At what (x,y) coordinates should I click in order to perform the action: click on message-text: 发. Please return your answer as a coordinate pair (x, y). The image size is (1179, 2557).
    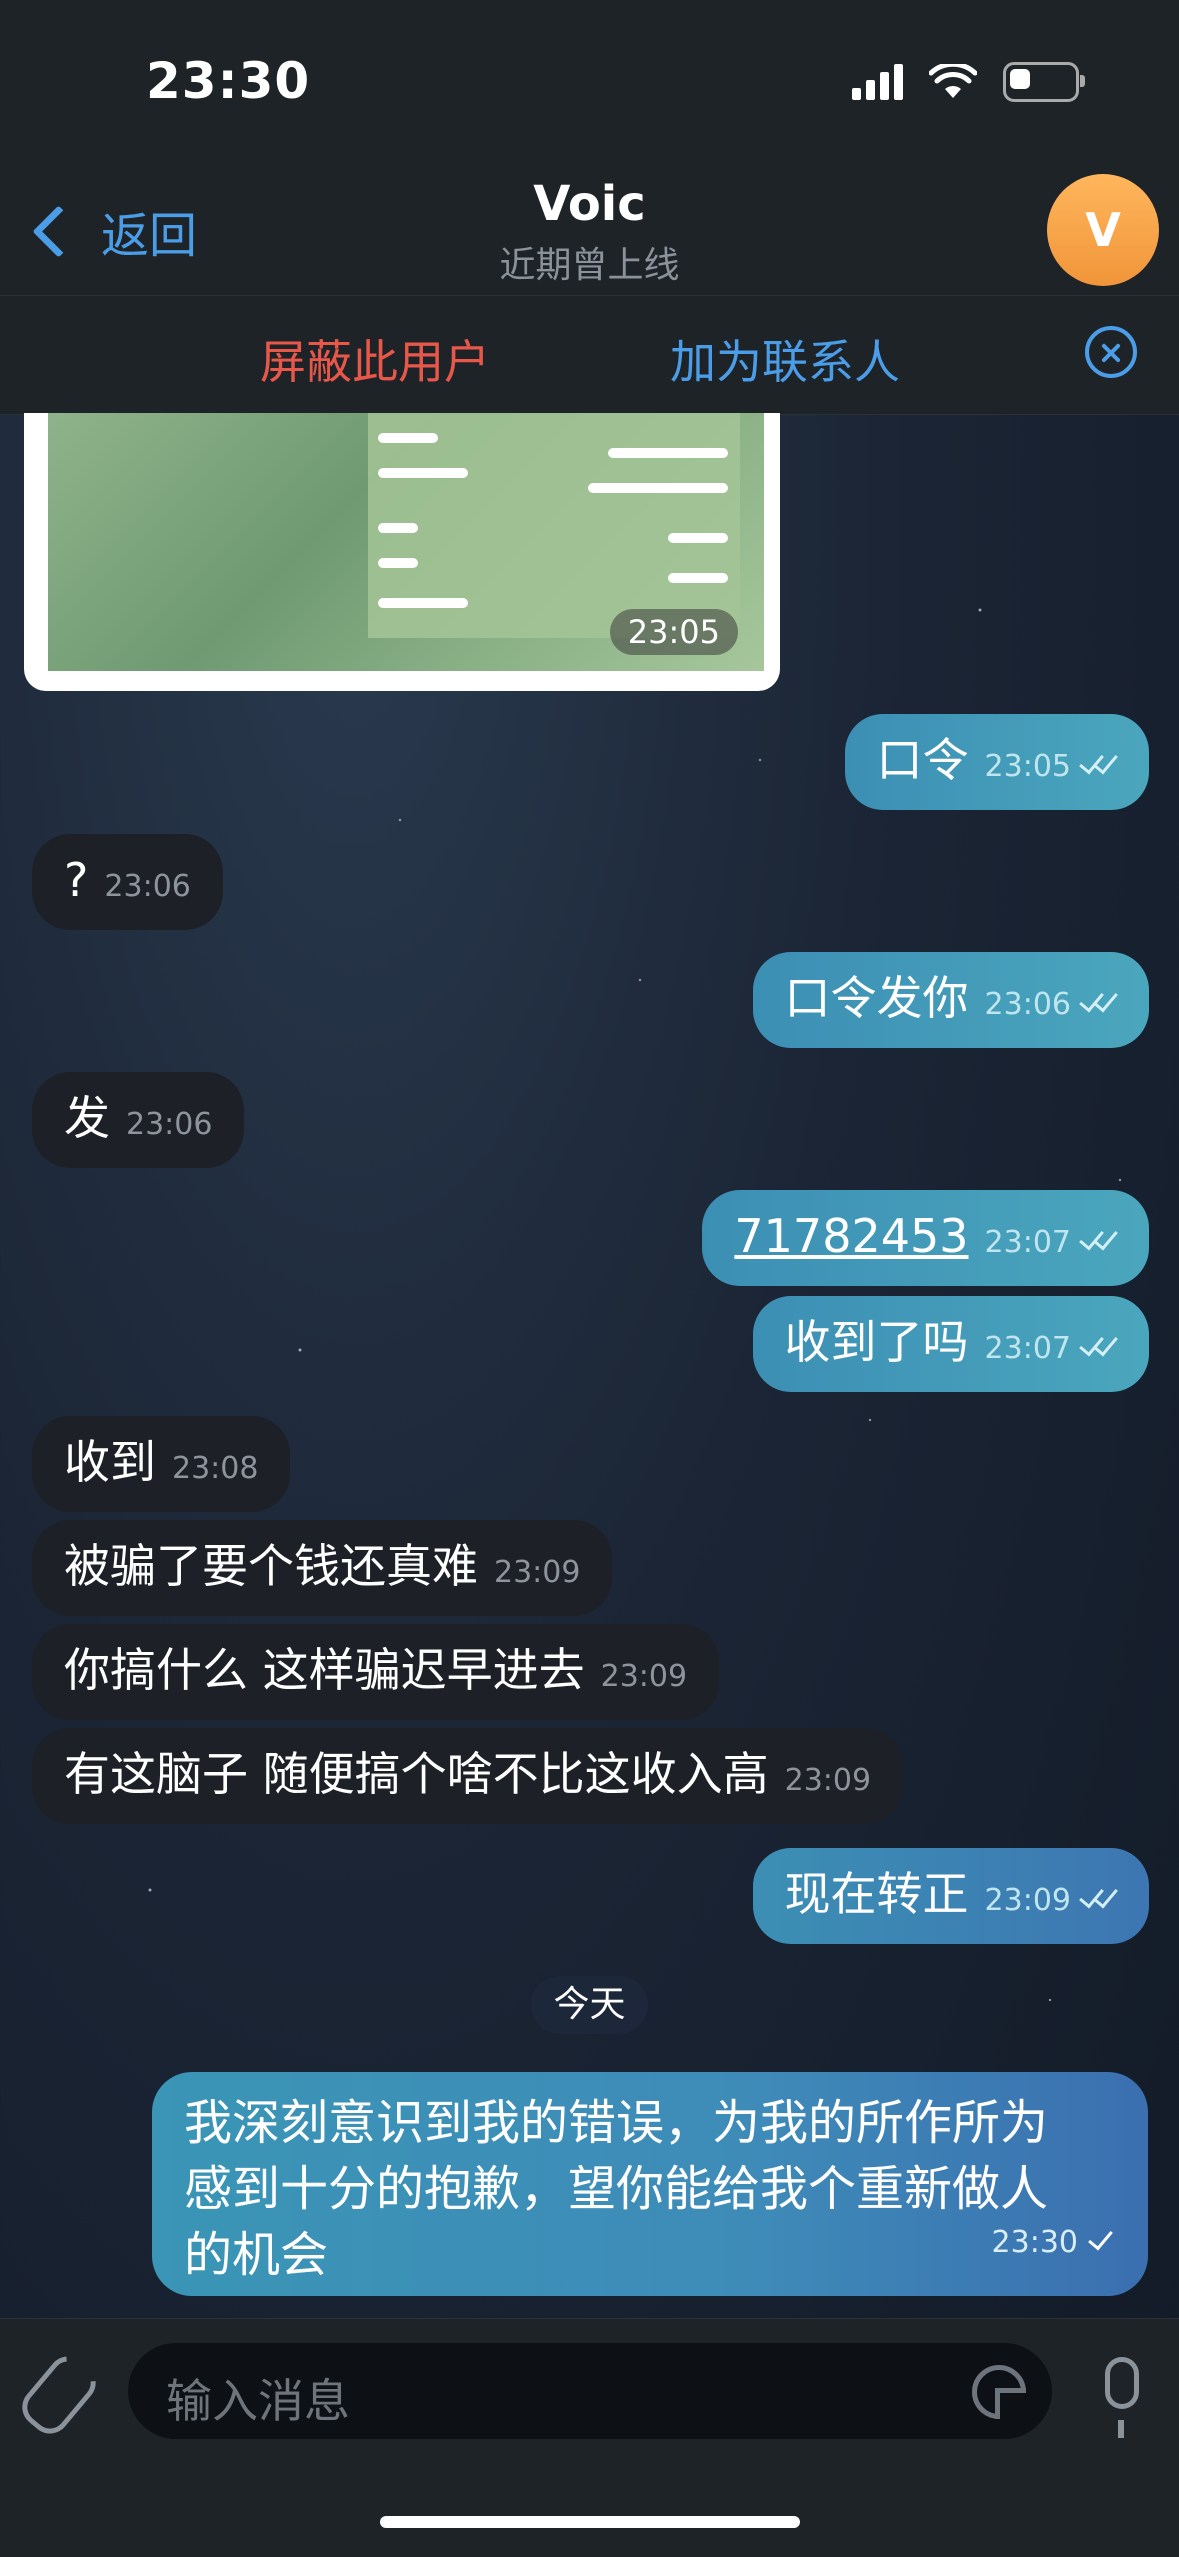
    Looking at the image, I should click on (87, 1118).